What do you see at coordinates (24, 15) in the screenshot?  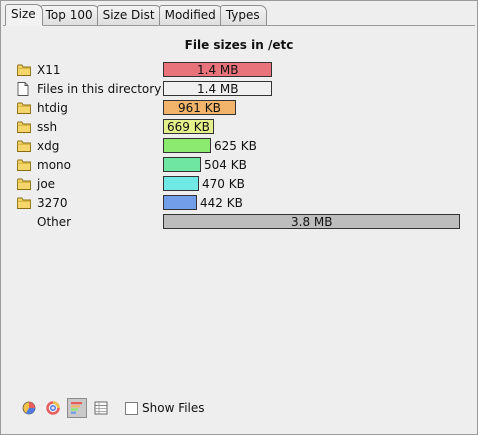 I see `tab-size: Size` at bounding box center [24, 15].